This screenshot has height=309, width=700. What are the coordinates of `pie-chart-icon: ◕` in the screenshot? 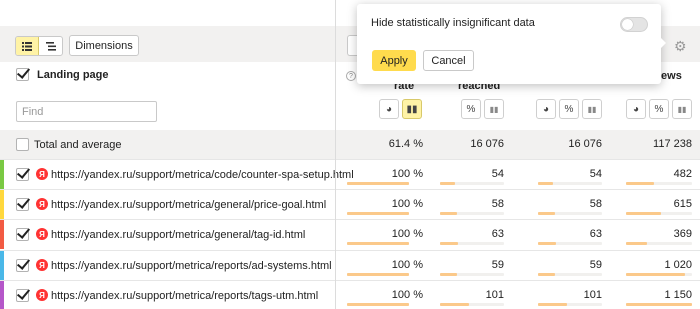 It's located at (636, 109).